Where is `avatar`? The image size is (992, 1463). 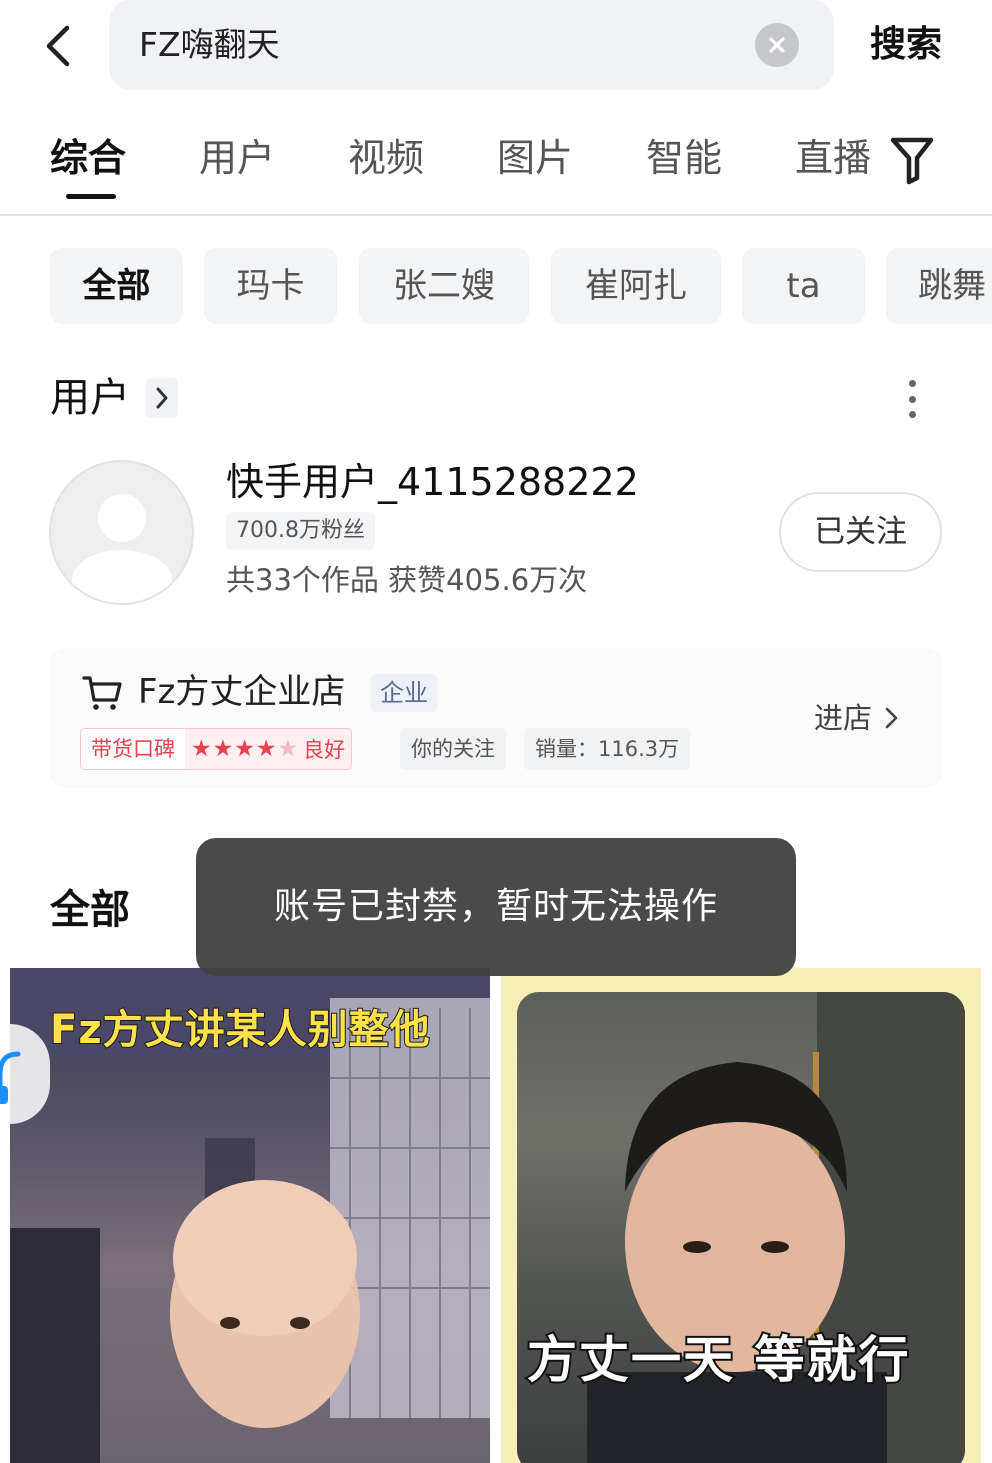
avatar is located at coordinates (121, 532).